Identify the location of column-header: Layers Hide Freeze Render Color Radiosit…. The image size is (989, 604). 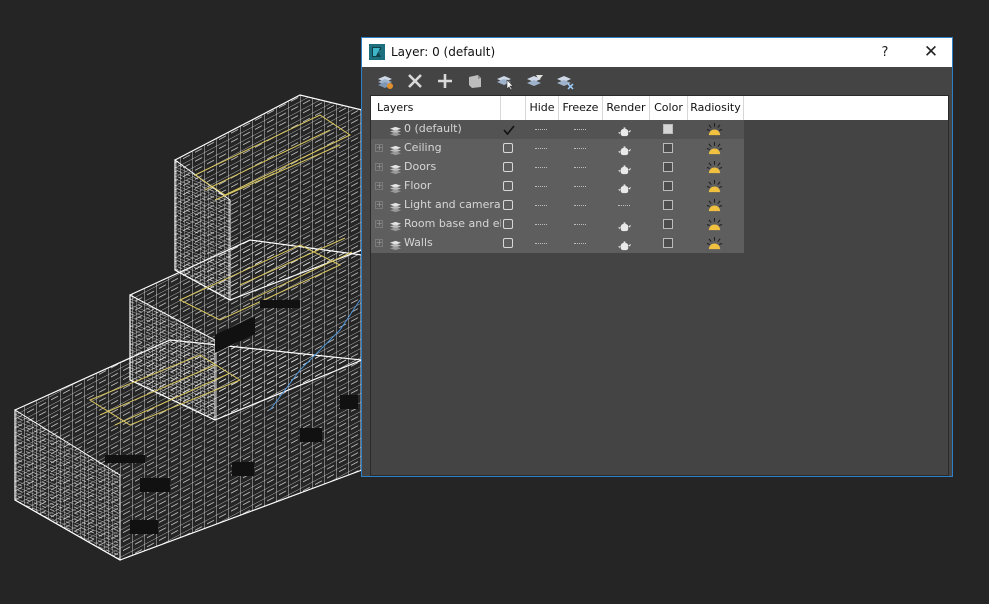
(659, 108).